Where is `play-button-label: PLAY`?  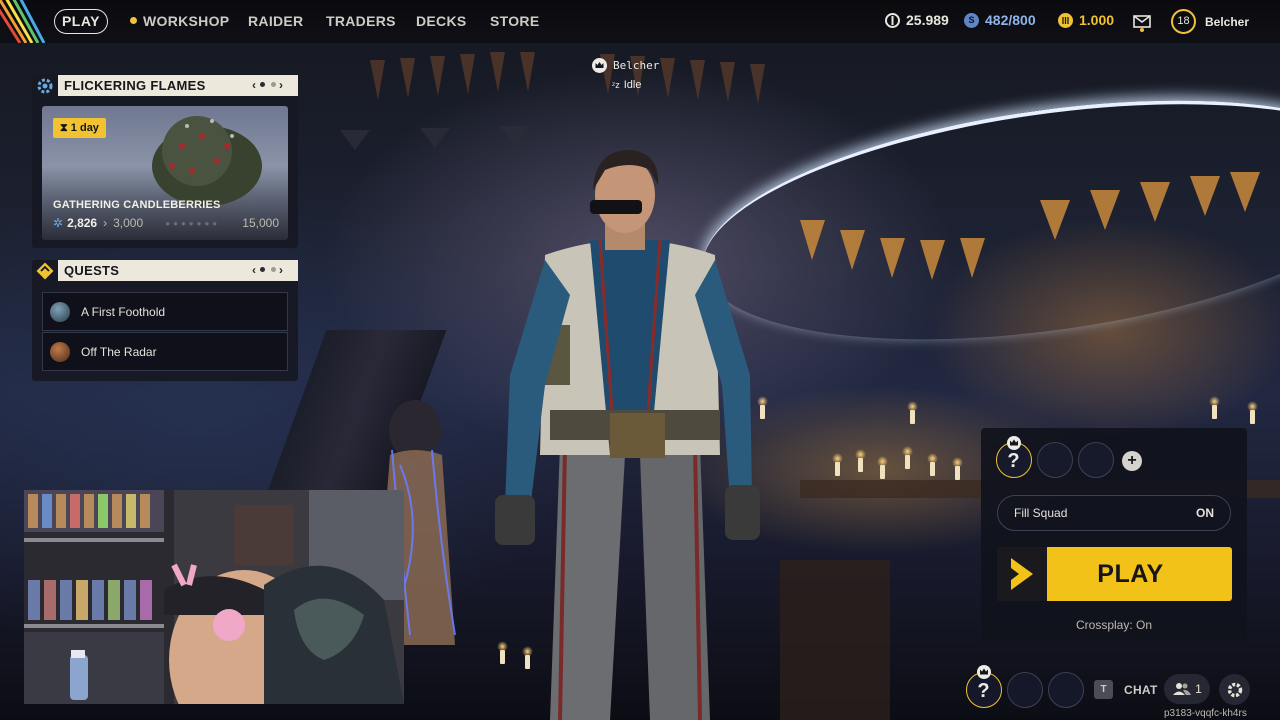 play-button-label: PLAY is located at coordinates (1130, 573).